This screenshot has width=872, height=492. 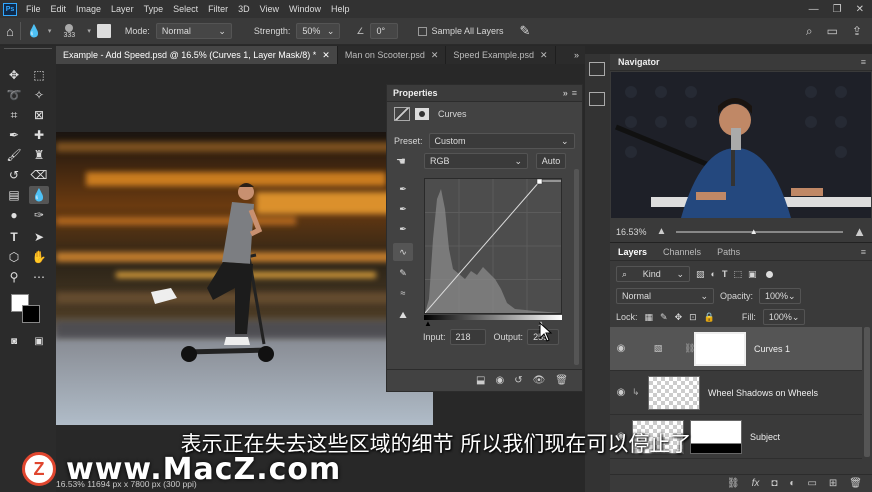 What do you see at coordinates (689, 348) in the screenshot?
I see `chain-link-icon: ⛓` at bounding box center [689, 348].